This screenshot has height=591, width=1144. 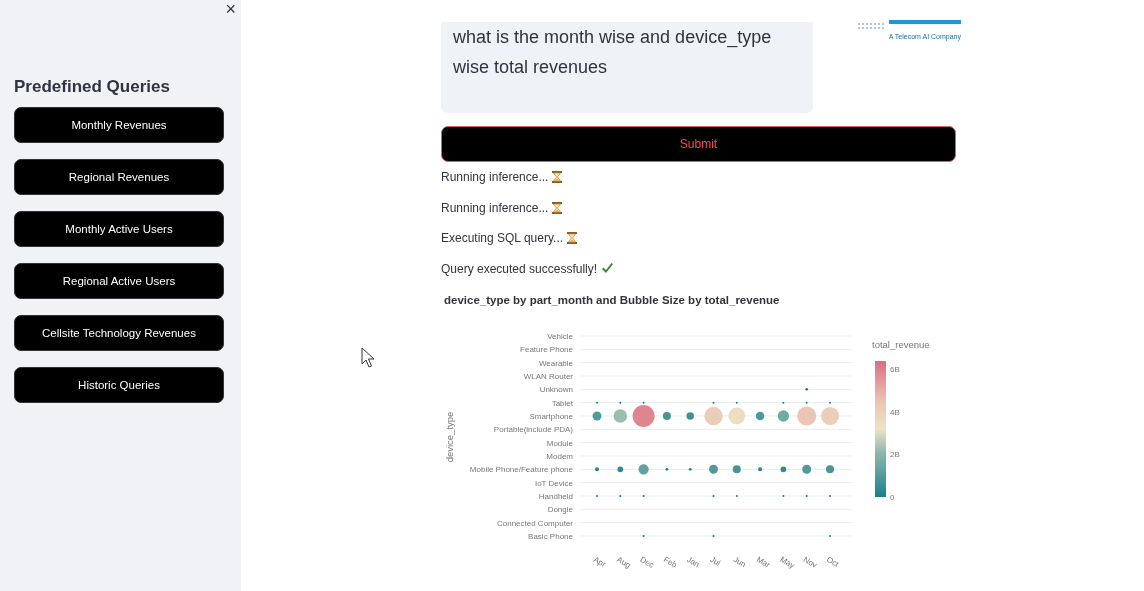 I want to click on cursor-icon, so click(x=368, y=358).